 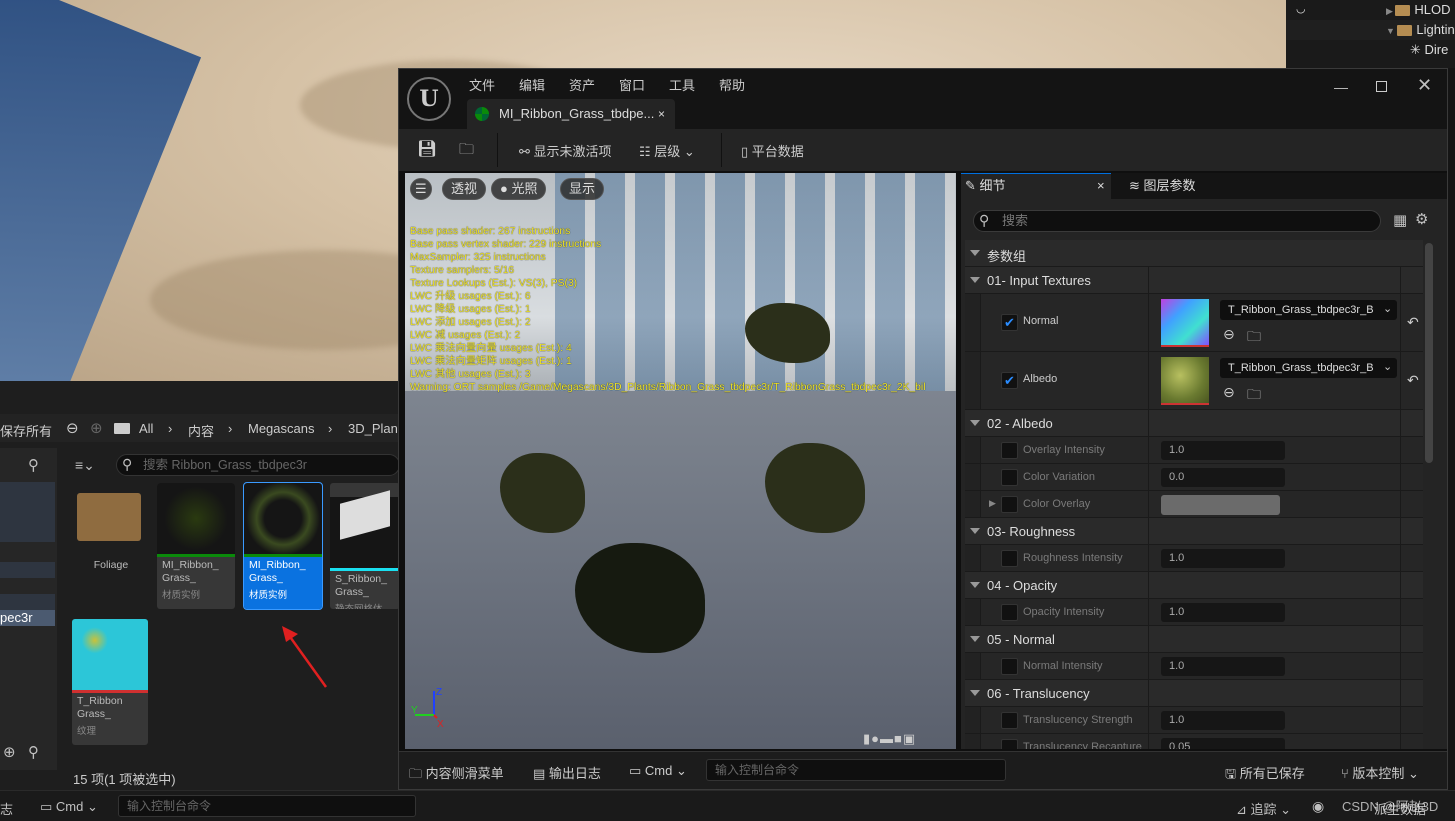 What do you see at coordinates (456, 775) in the screenshot?
I see `content-drawer-button: 🗀︎ 内容侧滑菜单` at bounding box center [456, 775].